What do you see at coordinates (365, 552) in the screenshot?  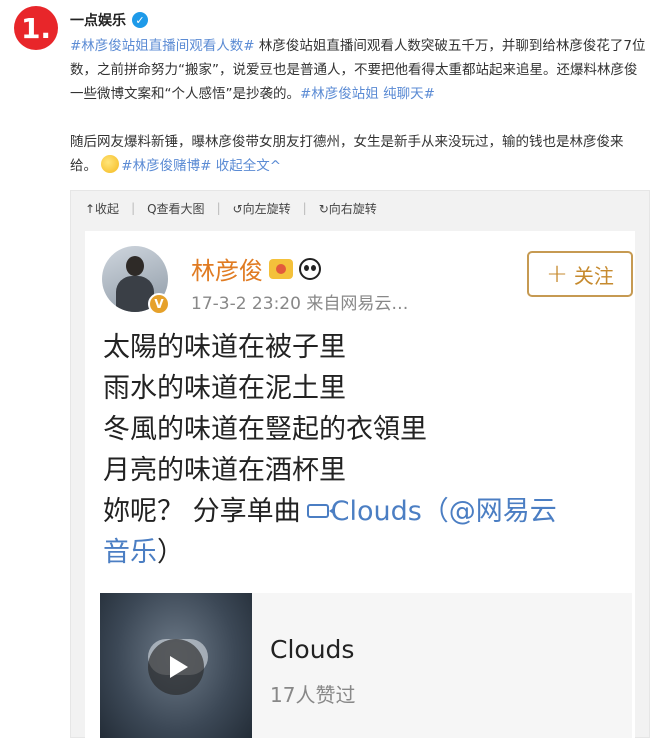 I see `share-line-continued: 音乐）` at bounding box center [365, 552].